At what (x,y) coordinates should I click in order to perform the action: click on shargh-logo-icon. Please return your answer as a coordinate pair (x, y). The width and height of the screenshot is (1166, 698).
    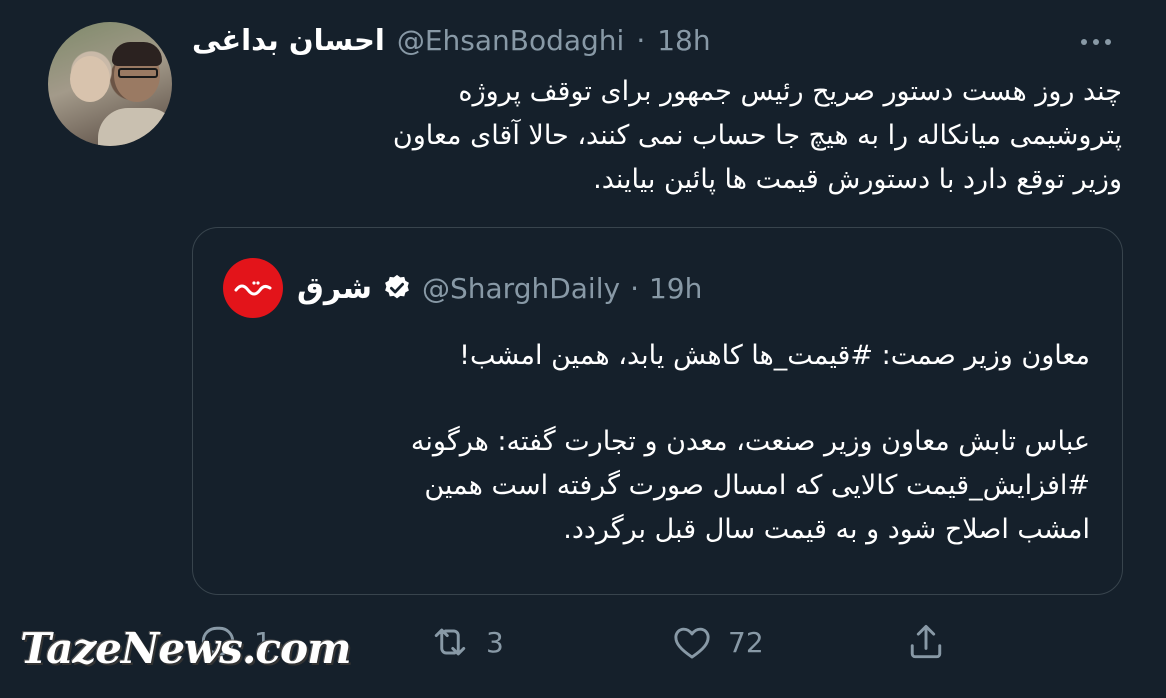
    Looking at the image, I should click on (253, 288).